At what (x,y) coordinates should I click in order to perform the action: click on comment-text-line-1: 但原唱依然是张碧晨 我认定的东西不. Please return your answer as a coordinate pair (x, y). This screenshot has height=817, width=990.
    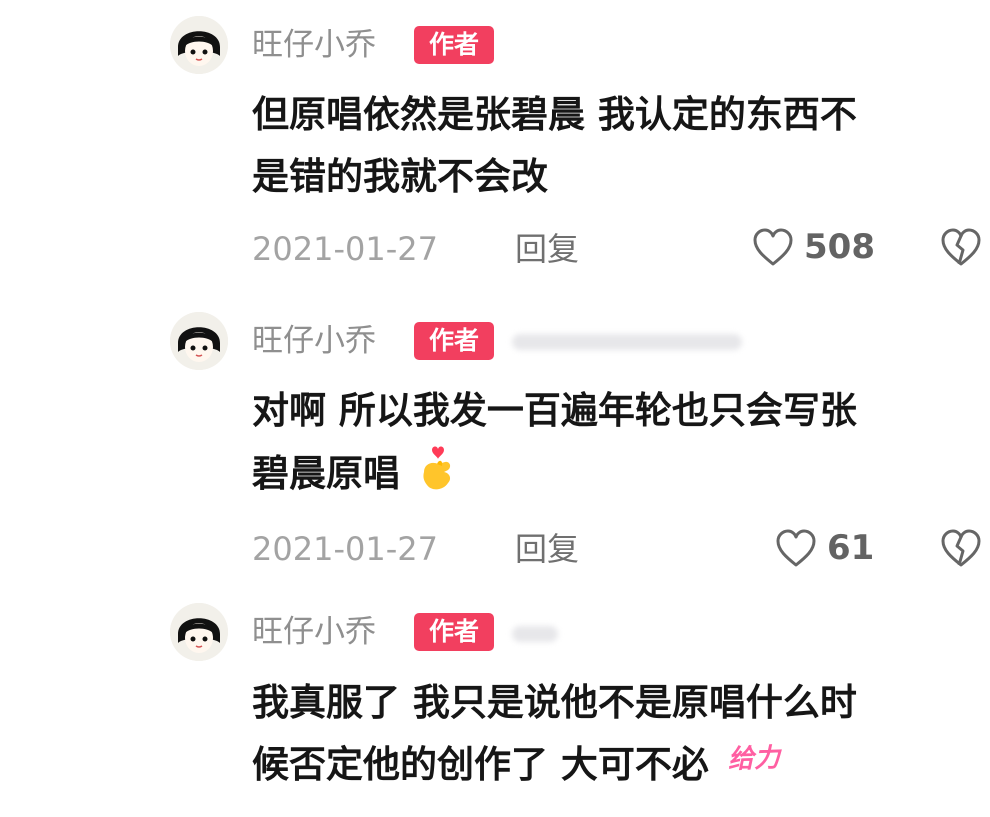
    Looking at the image, I should click on (554, 114).